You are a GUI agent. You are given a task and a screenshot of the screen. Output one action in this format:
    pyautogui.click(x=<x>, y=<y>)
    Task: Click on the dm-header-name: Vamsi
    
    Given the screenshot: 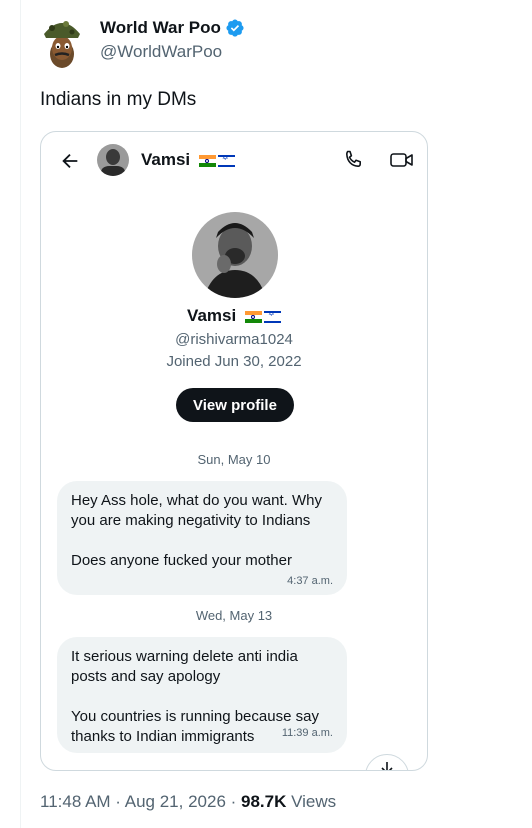 What is the action you would take?
    pyautogui.click(x=166, y=159)
    